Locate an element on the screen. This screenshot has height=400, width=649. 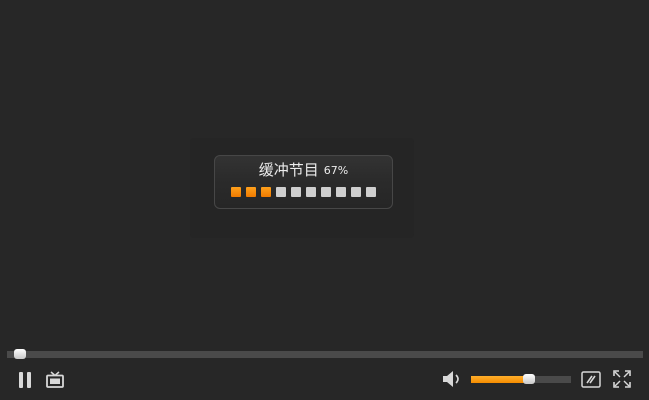
volume-slider is located at coordinates (521, 379).